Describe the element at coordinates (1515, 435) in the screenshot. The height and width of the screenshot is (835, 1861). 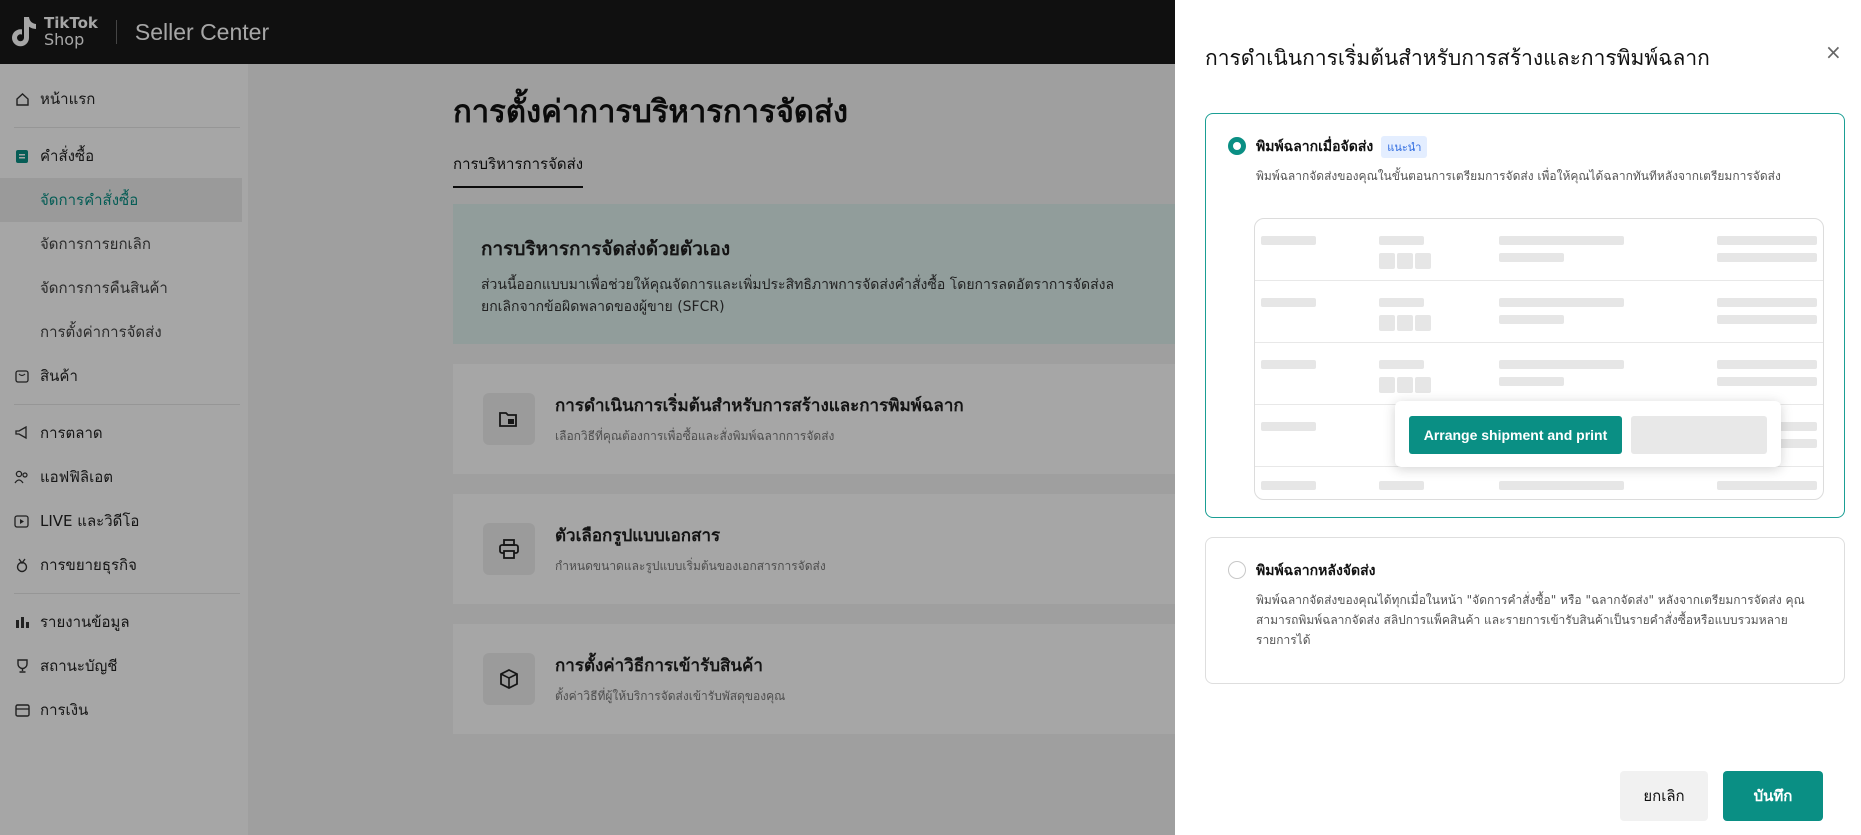
I see `preview-arrange-shipment-button: Arrange shipment and print` at that location.